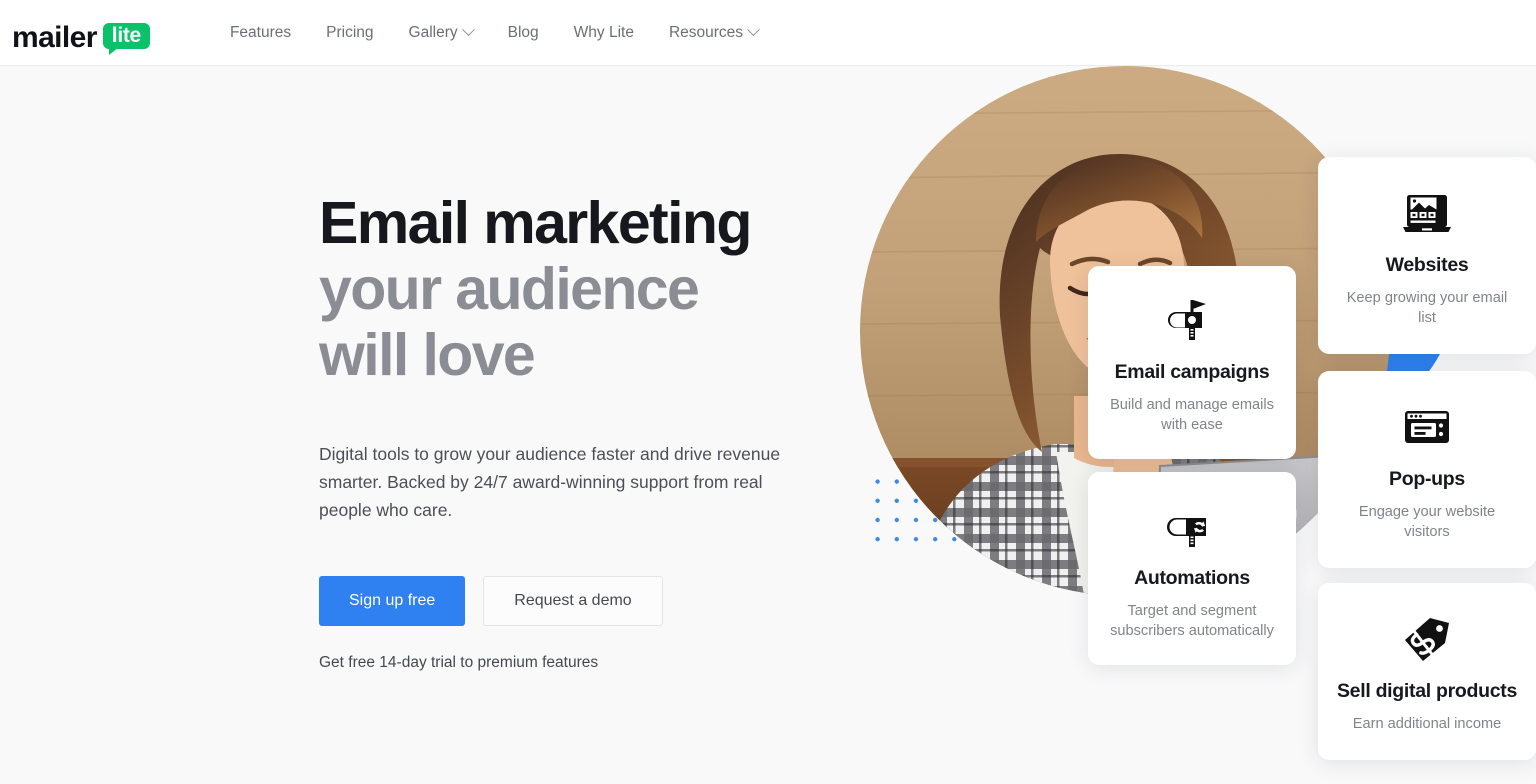 The height and width of the screenshot is (784, 1536). What do you see at coordinates (126, 35) in the screenshot?
I see `brand-name-badge: lite` at bounding box center [126, 35].